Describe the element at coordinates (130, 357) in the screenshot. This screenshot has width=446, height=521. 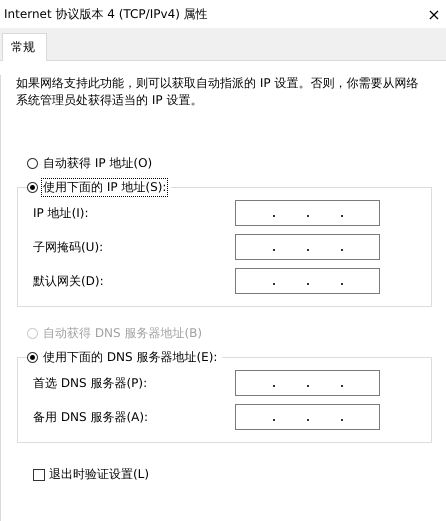
I see `radio-label: 使用下面的 DNS 服务器地址(E):` at that location.